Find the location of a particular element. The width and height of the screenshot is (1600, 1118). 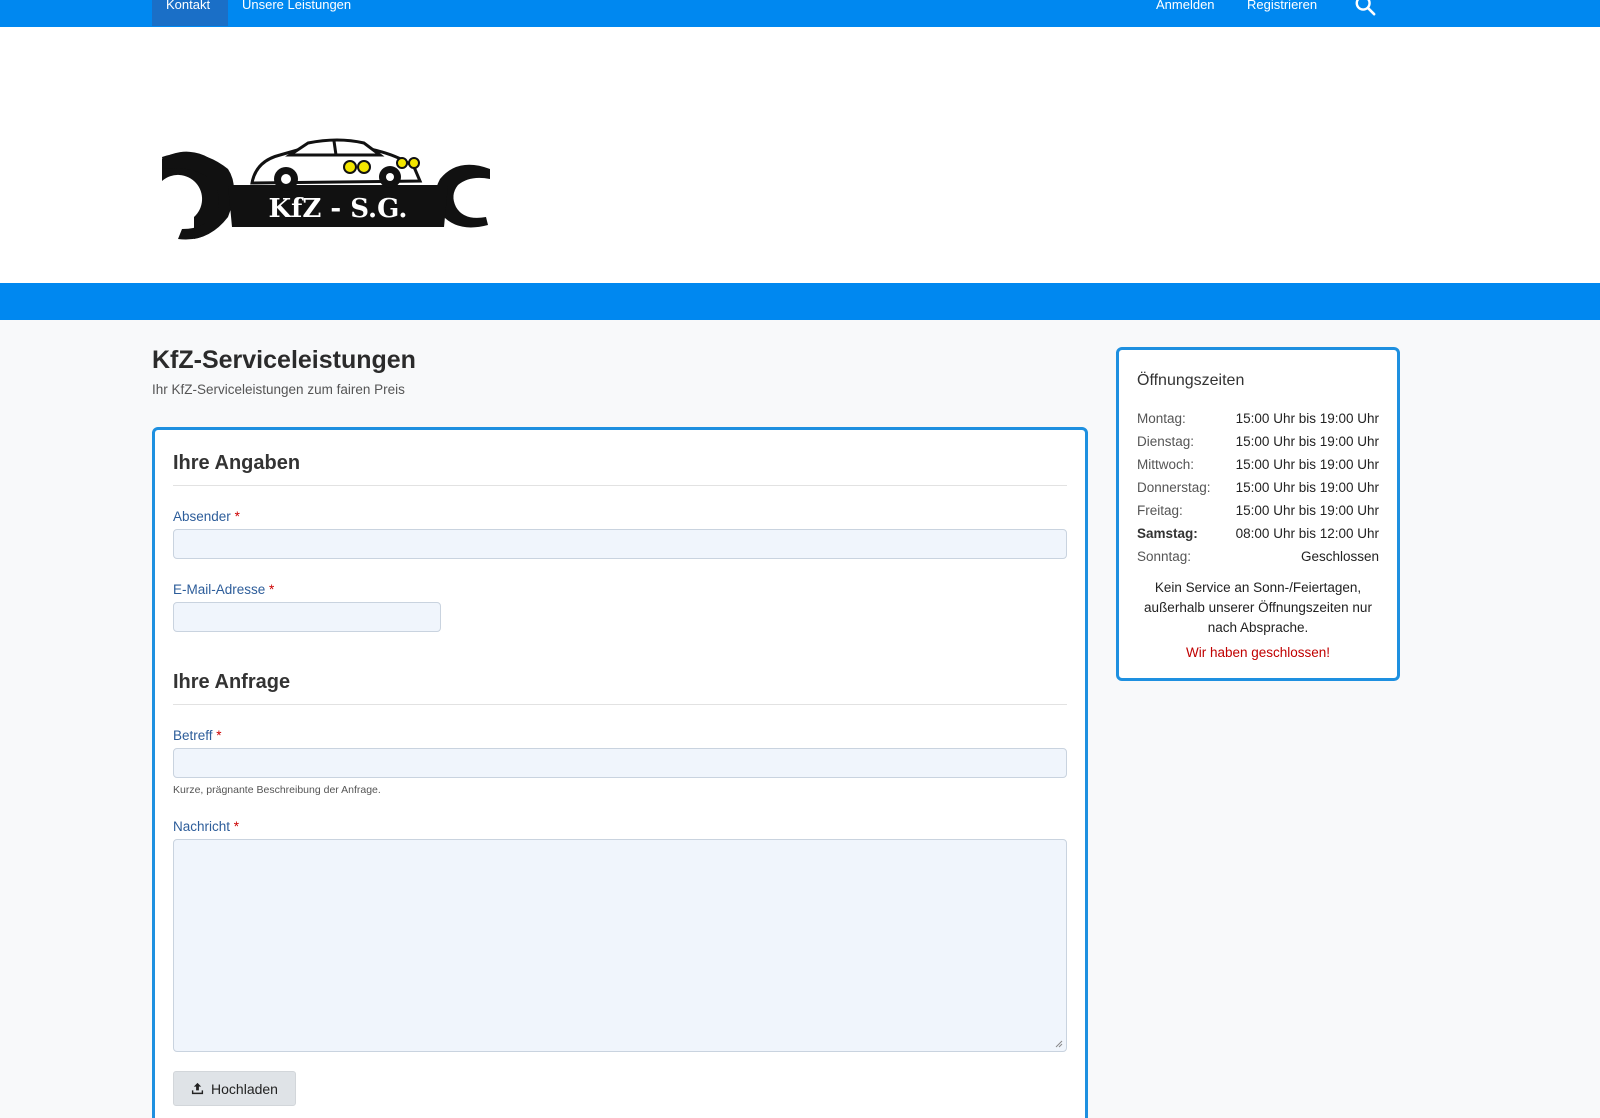

hours-row: Donnerstag: 15:00 Uhr bis 19:00 Uhr is located at coordinates (1258, 490).